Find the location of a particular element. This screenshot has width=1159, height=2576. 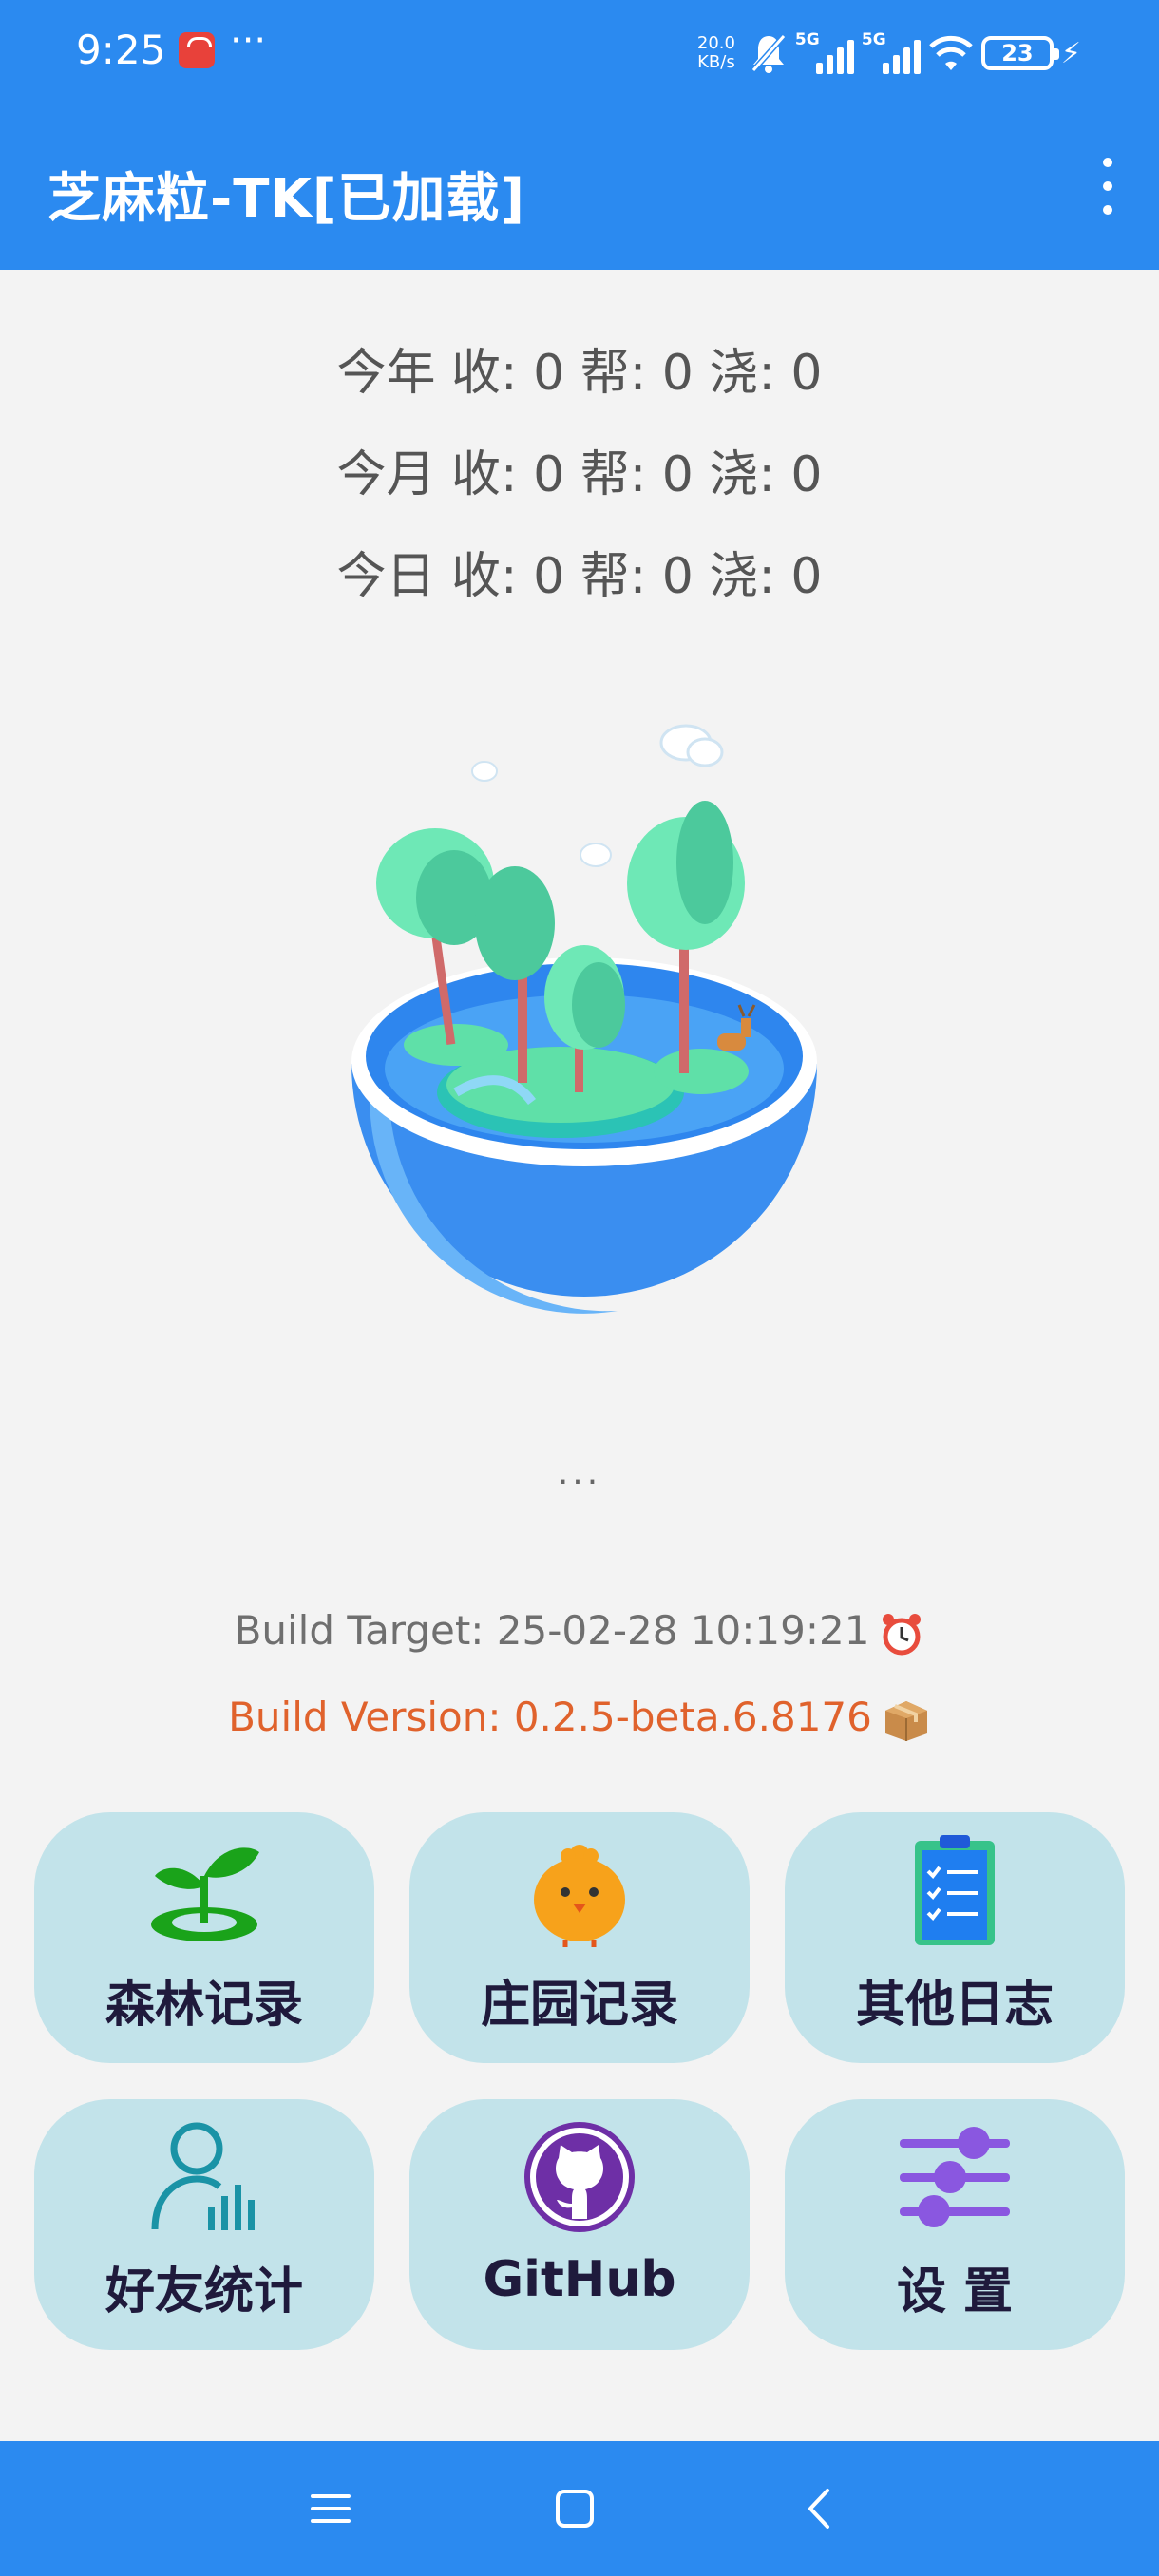

build-target: Build Target: 25-02-28 10:19:21 is located at coordinates (579, 1632).